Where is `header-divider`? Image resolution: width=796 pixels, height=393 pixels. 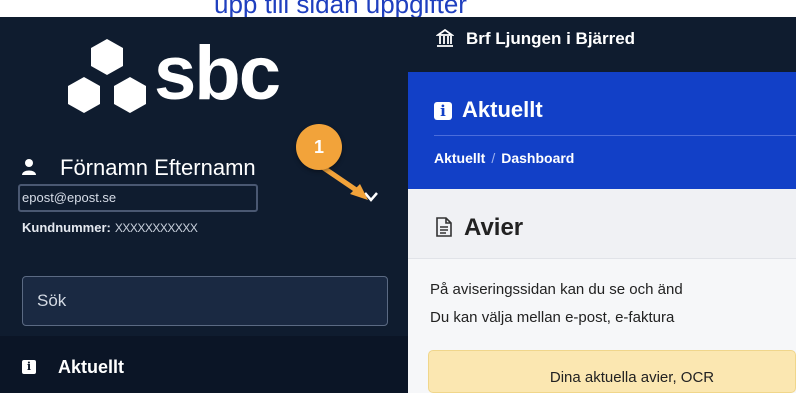 header-divider is located at coordinates (615, 135).